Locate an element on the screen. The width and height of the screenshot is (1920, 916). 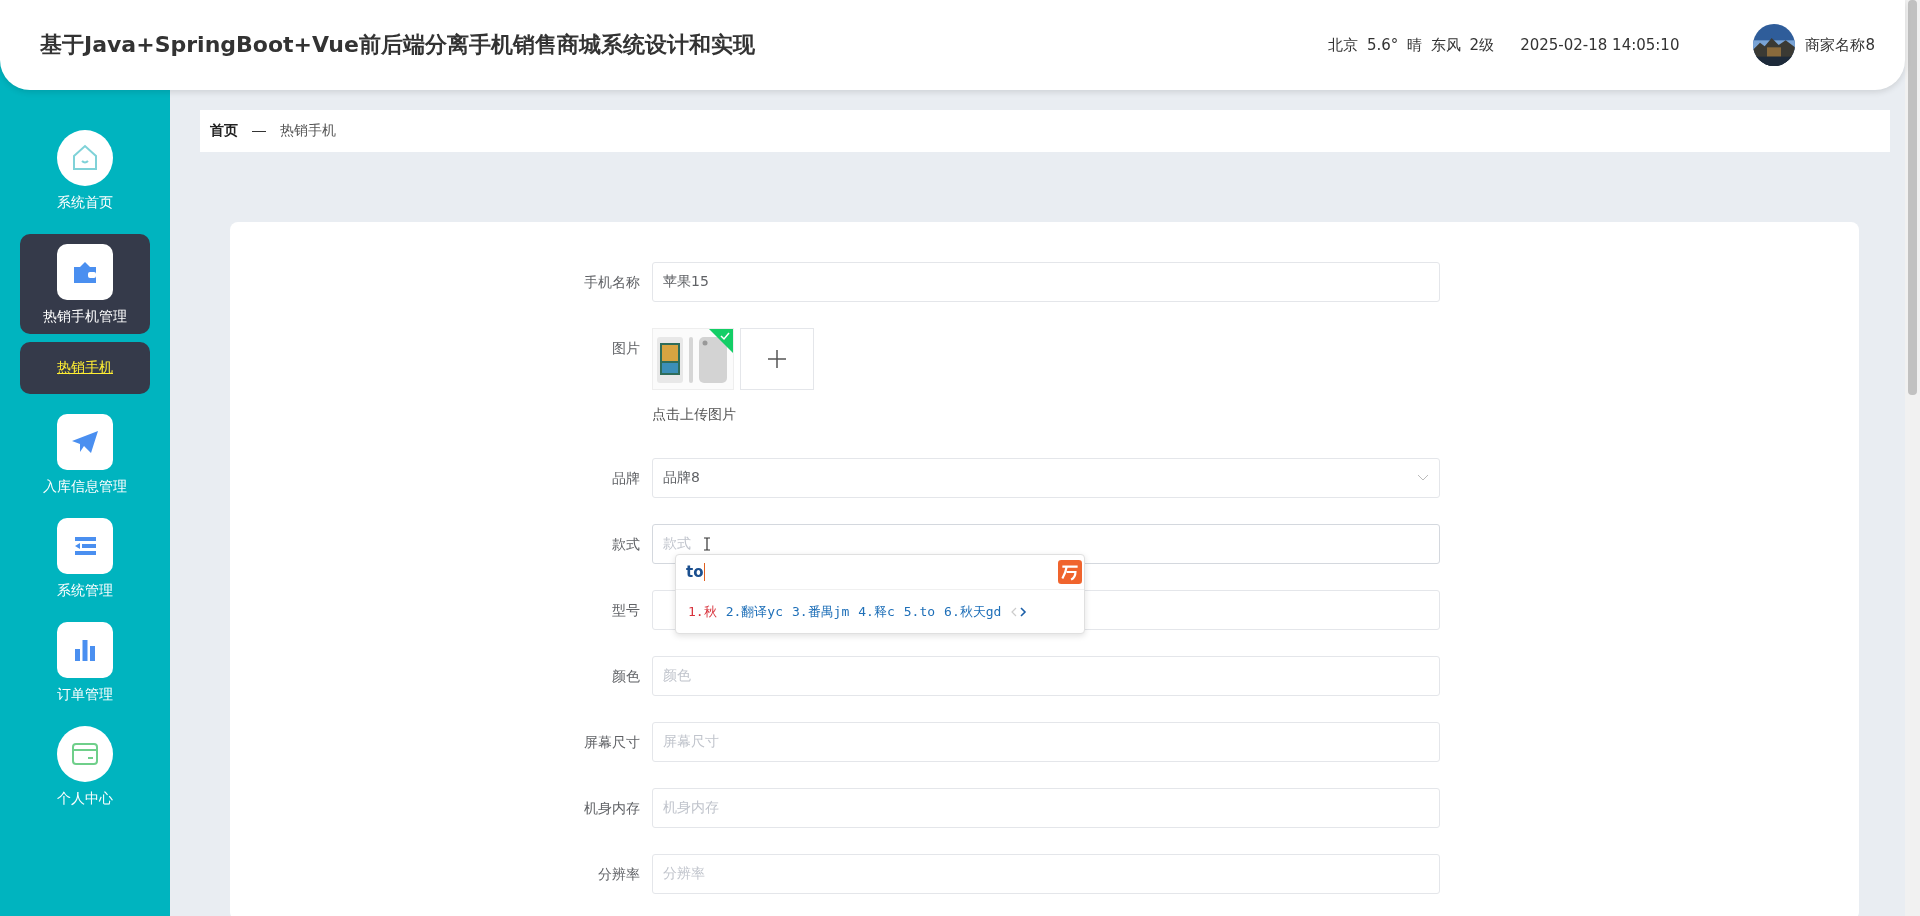
field-label: 屏幕尺寸 is located at coordinates (611, 742).